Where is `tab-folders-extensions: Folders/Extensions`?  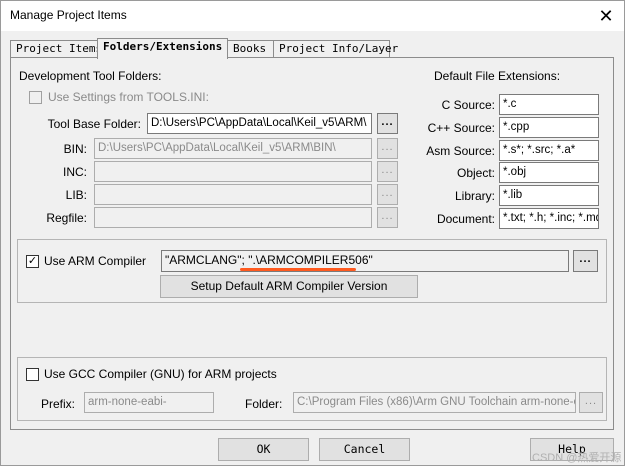 tab-folders-extensions: Folders/Extensions is located at coordinates (162, 48).